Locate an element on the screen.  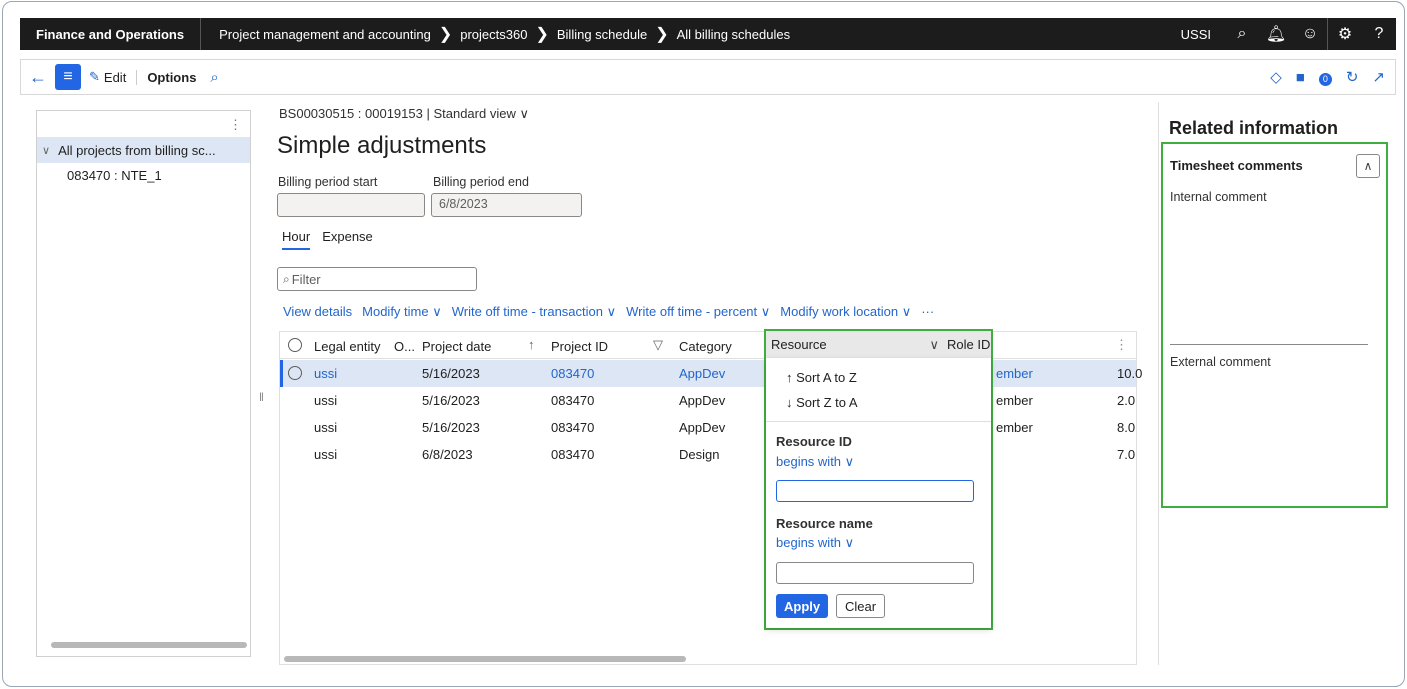
smiley-icon: ☺ is located at coordinates (1310, 34).